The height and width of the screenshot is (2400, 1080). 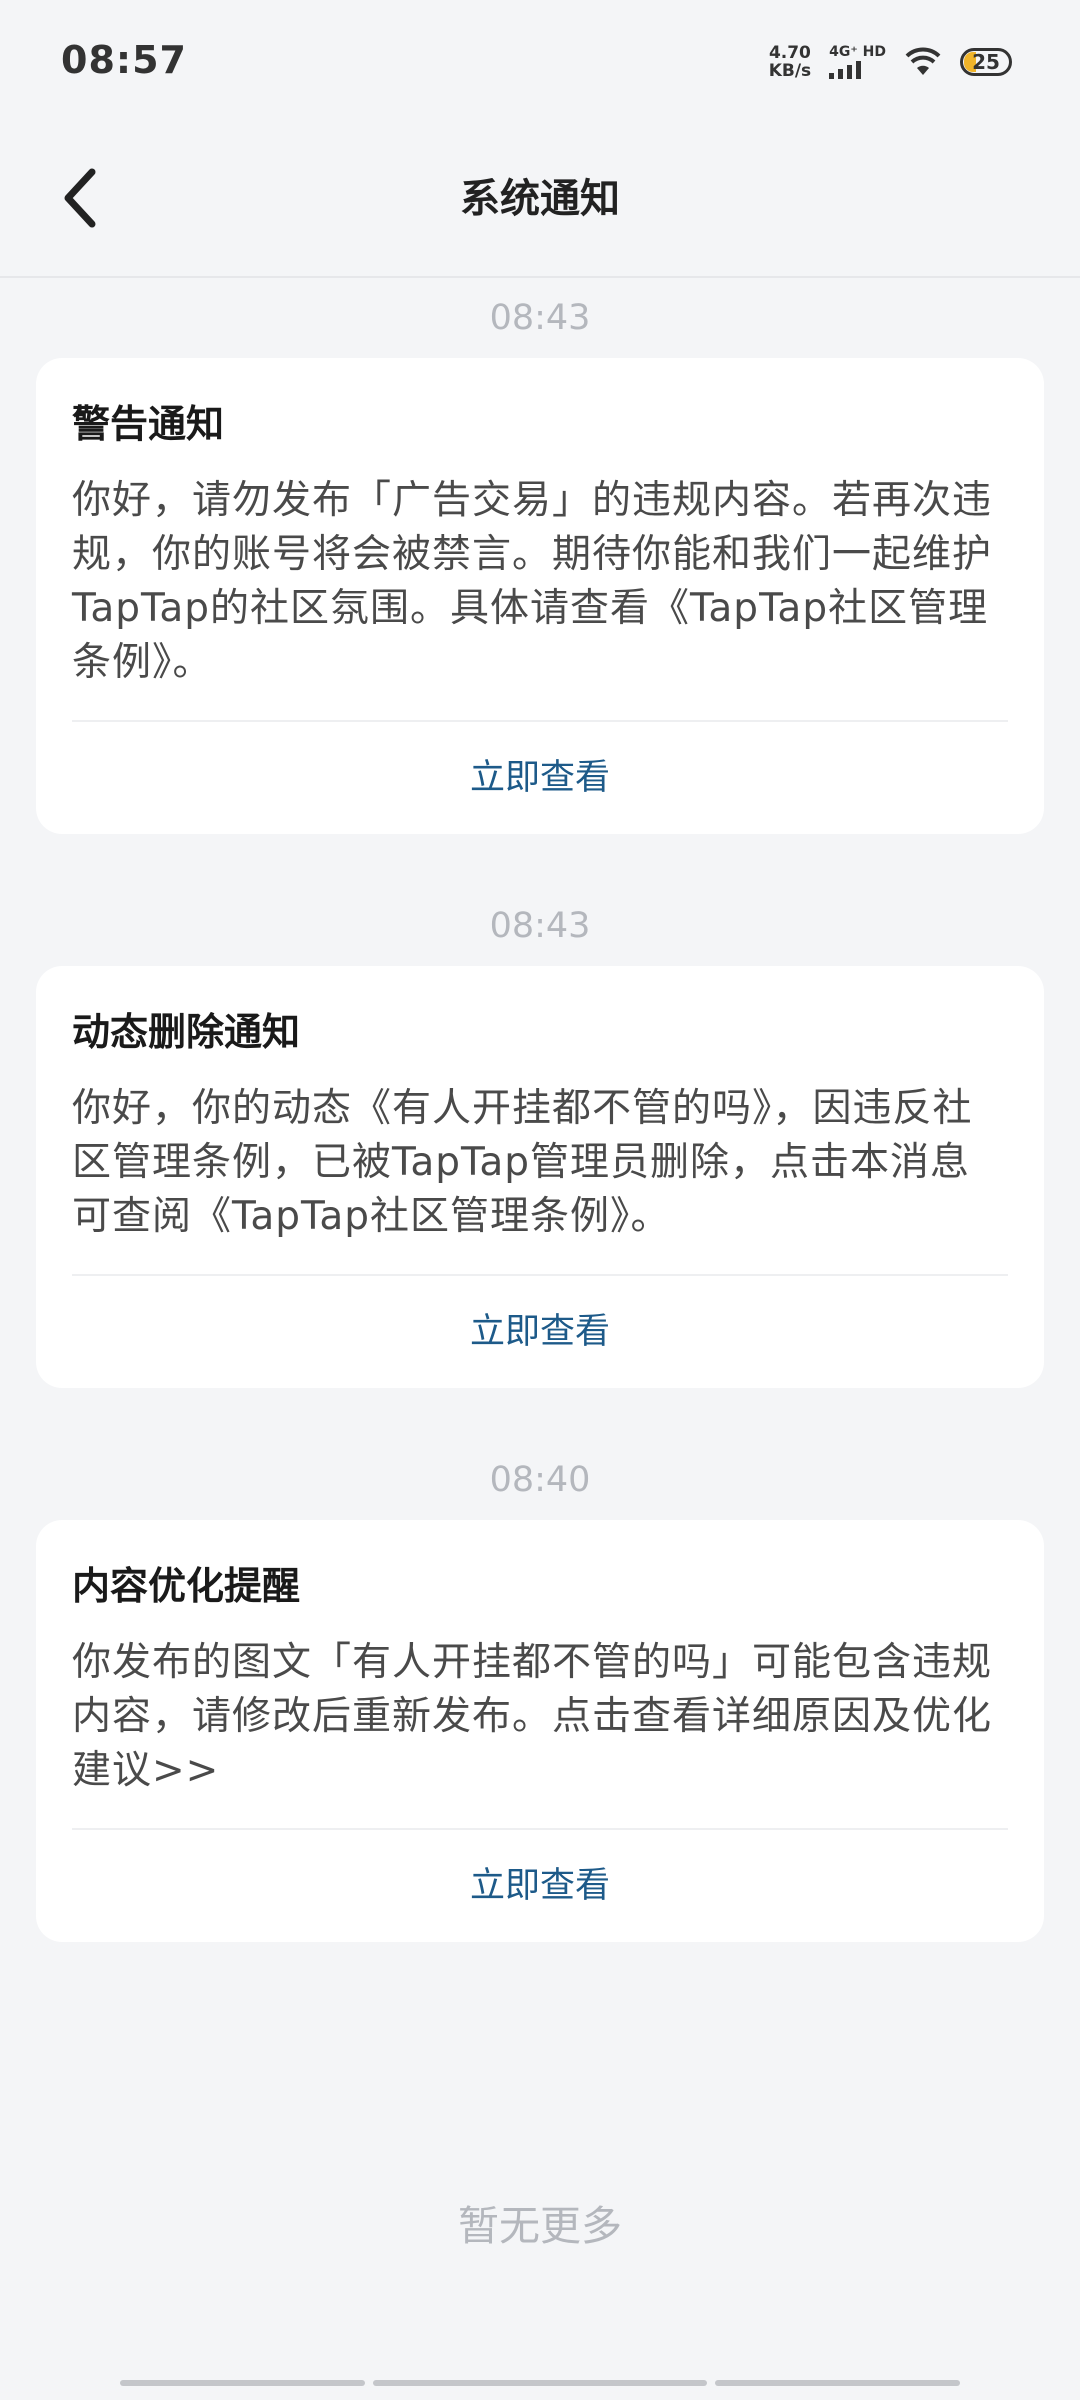 I want to click on wifi-icon, so click(x=923, y=61).